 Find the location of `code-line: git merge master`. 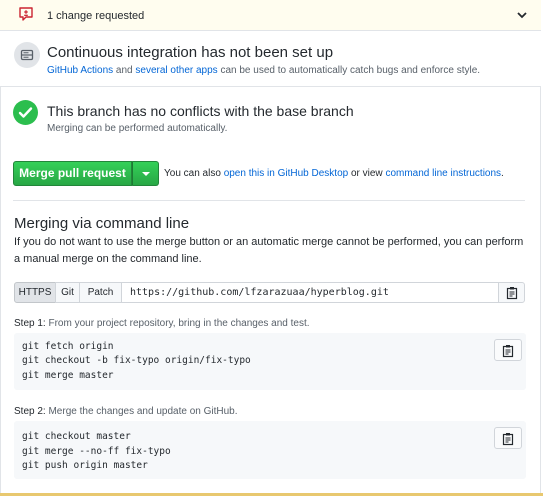

code-line: git merge master is located at coordinates (68, 375).